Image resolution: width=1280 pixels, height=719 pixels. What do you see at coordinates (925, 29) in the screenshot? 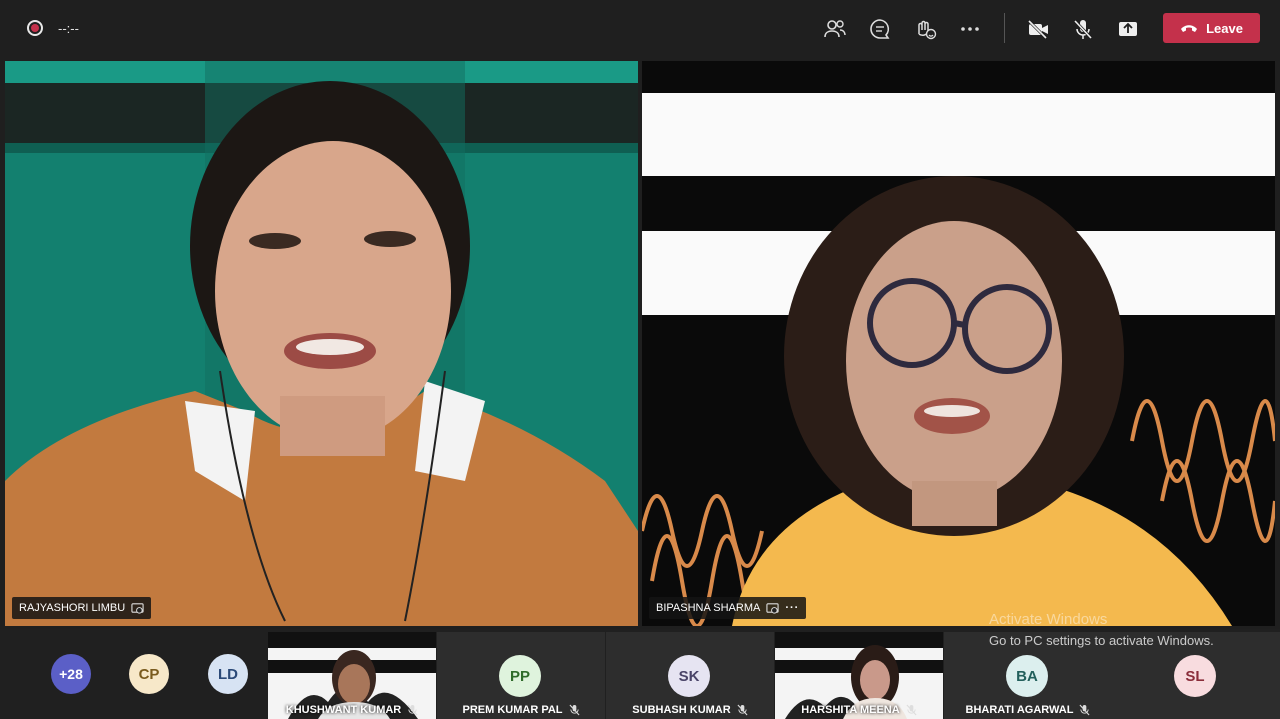
I see `reactions-icon` at bounding box center [925, 29].